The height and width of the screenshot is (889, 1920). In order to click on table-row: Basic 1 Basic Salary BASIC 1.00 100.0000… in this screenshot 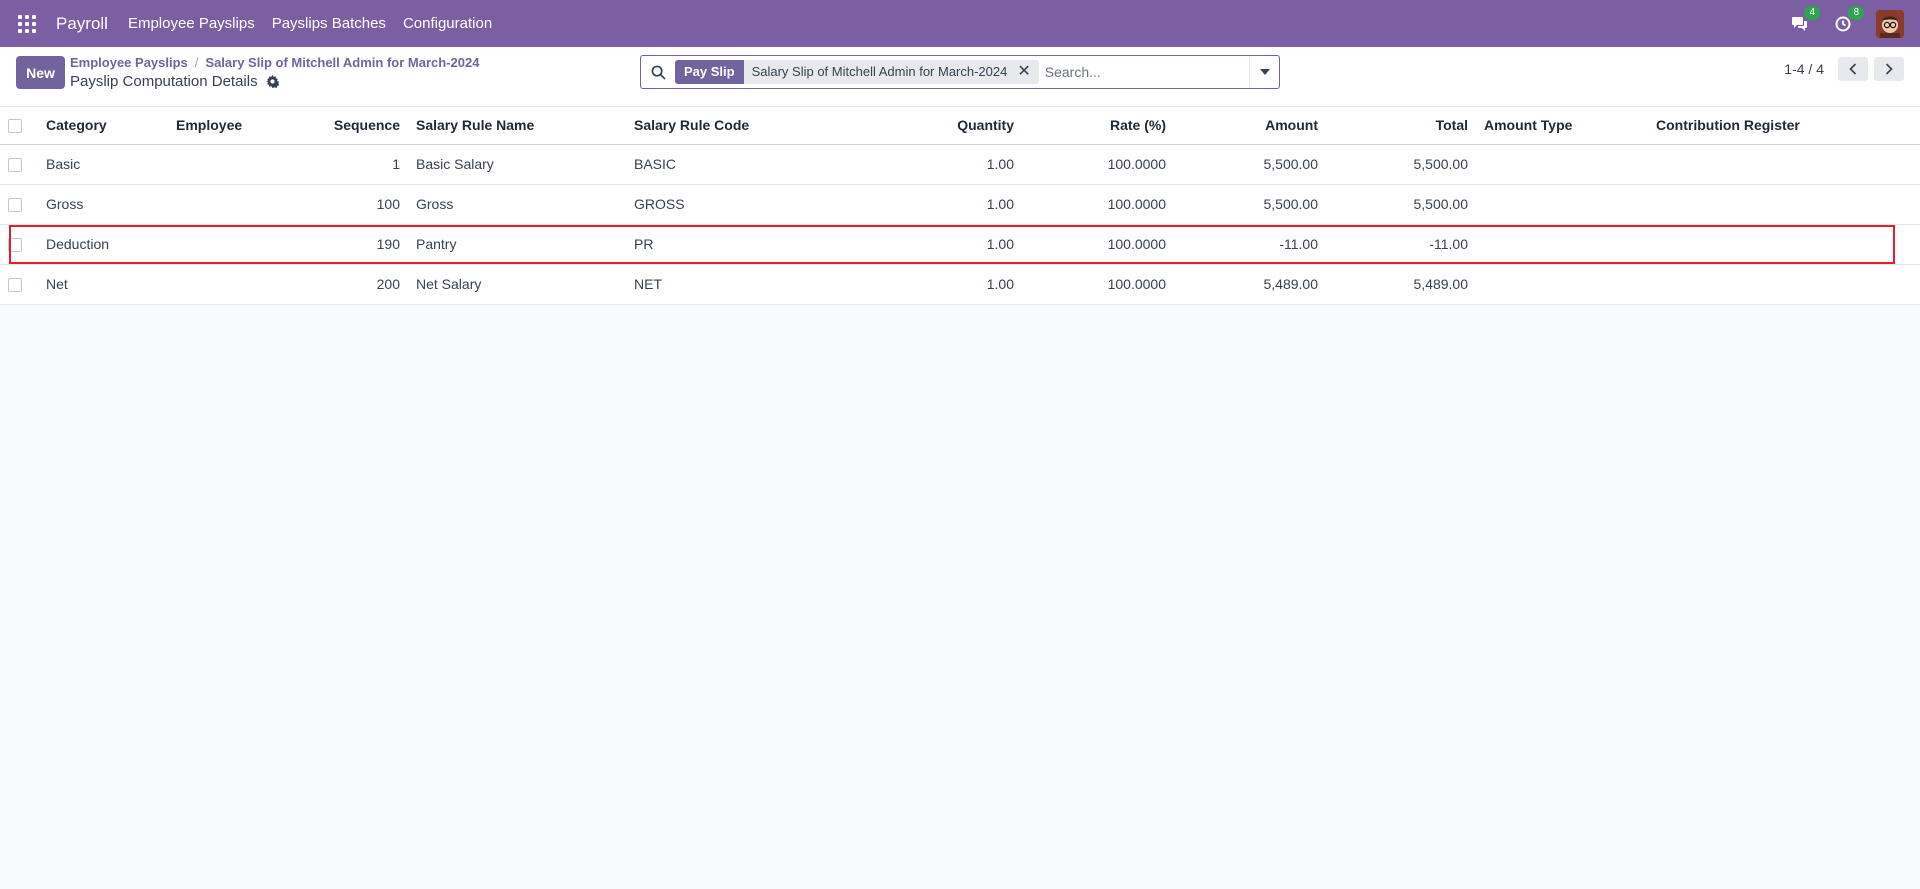, I will do `click(960, 164)`.